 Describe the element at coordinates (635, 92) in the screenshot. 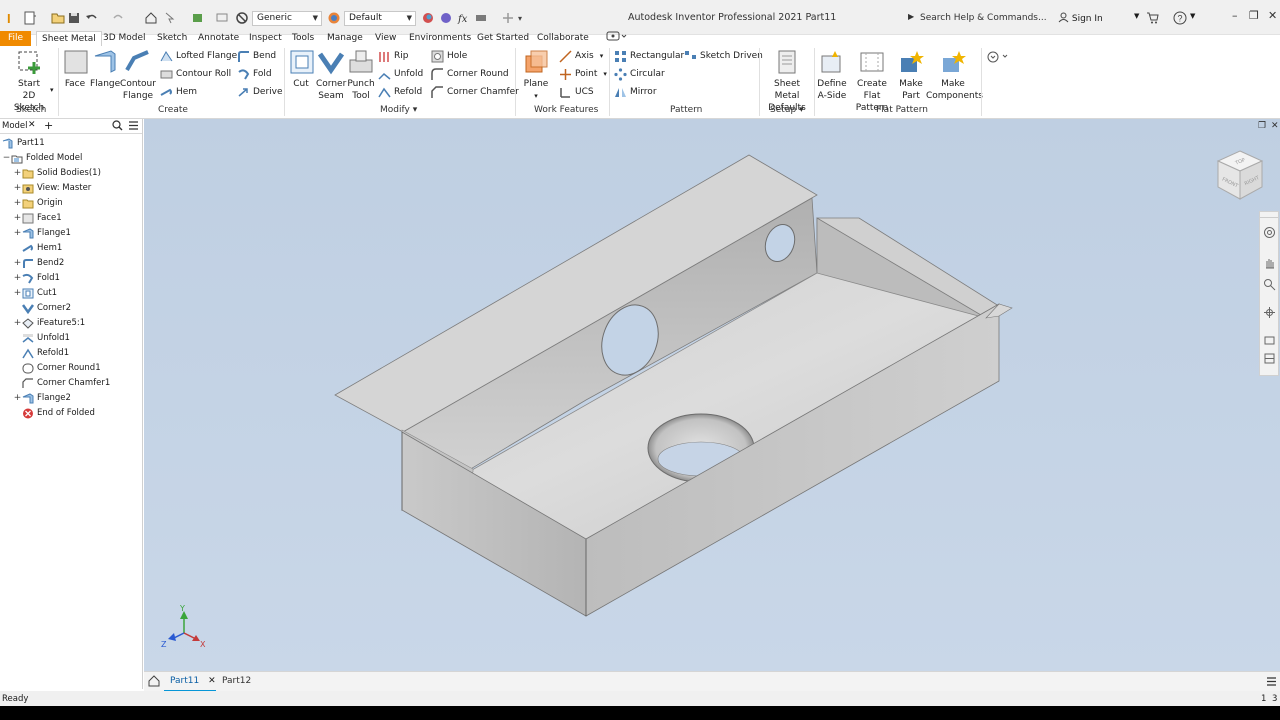

I see `mirror-button: Mirror` at that location.